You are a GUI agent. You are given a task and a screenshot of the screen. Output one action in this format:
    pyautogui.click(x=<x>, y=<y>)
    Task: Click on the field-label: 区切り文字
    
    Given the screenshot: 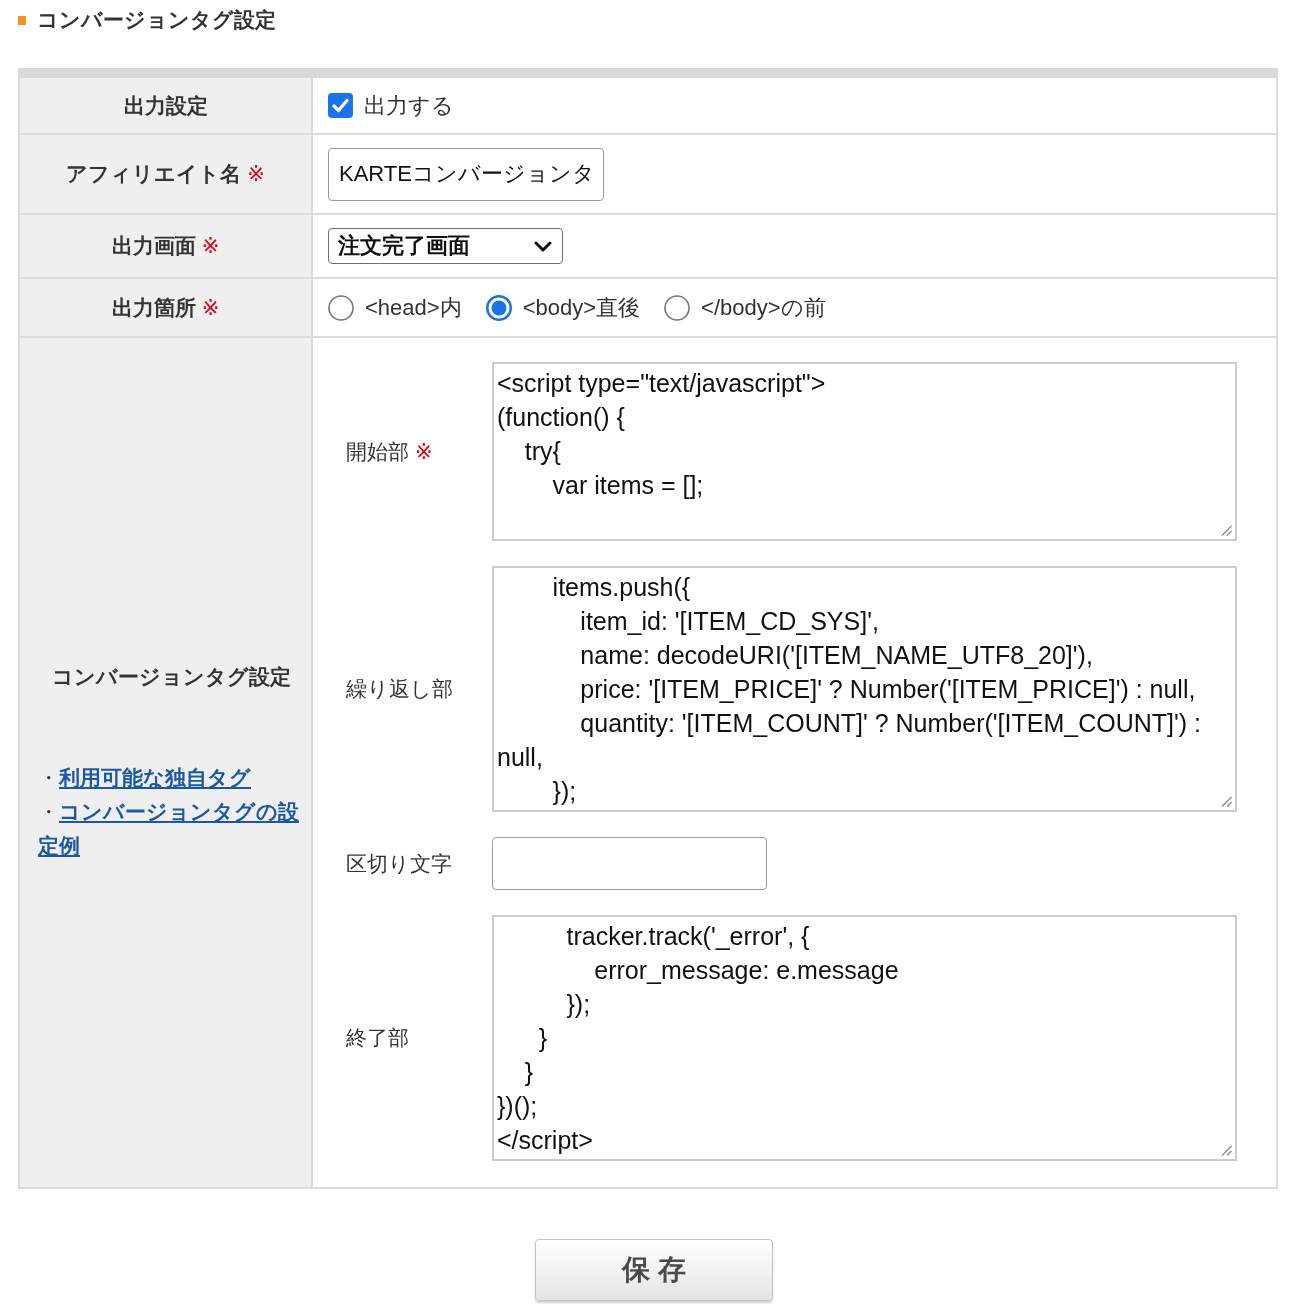 What is the action you would take?
    pyautogui.click(x=399, y=863)
    